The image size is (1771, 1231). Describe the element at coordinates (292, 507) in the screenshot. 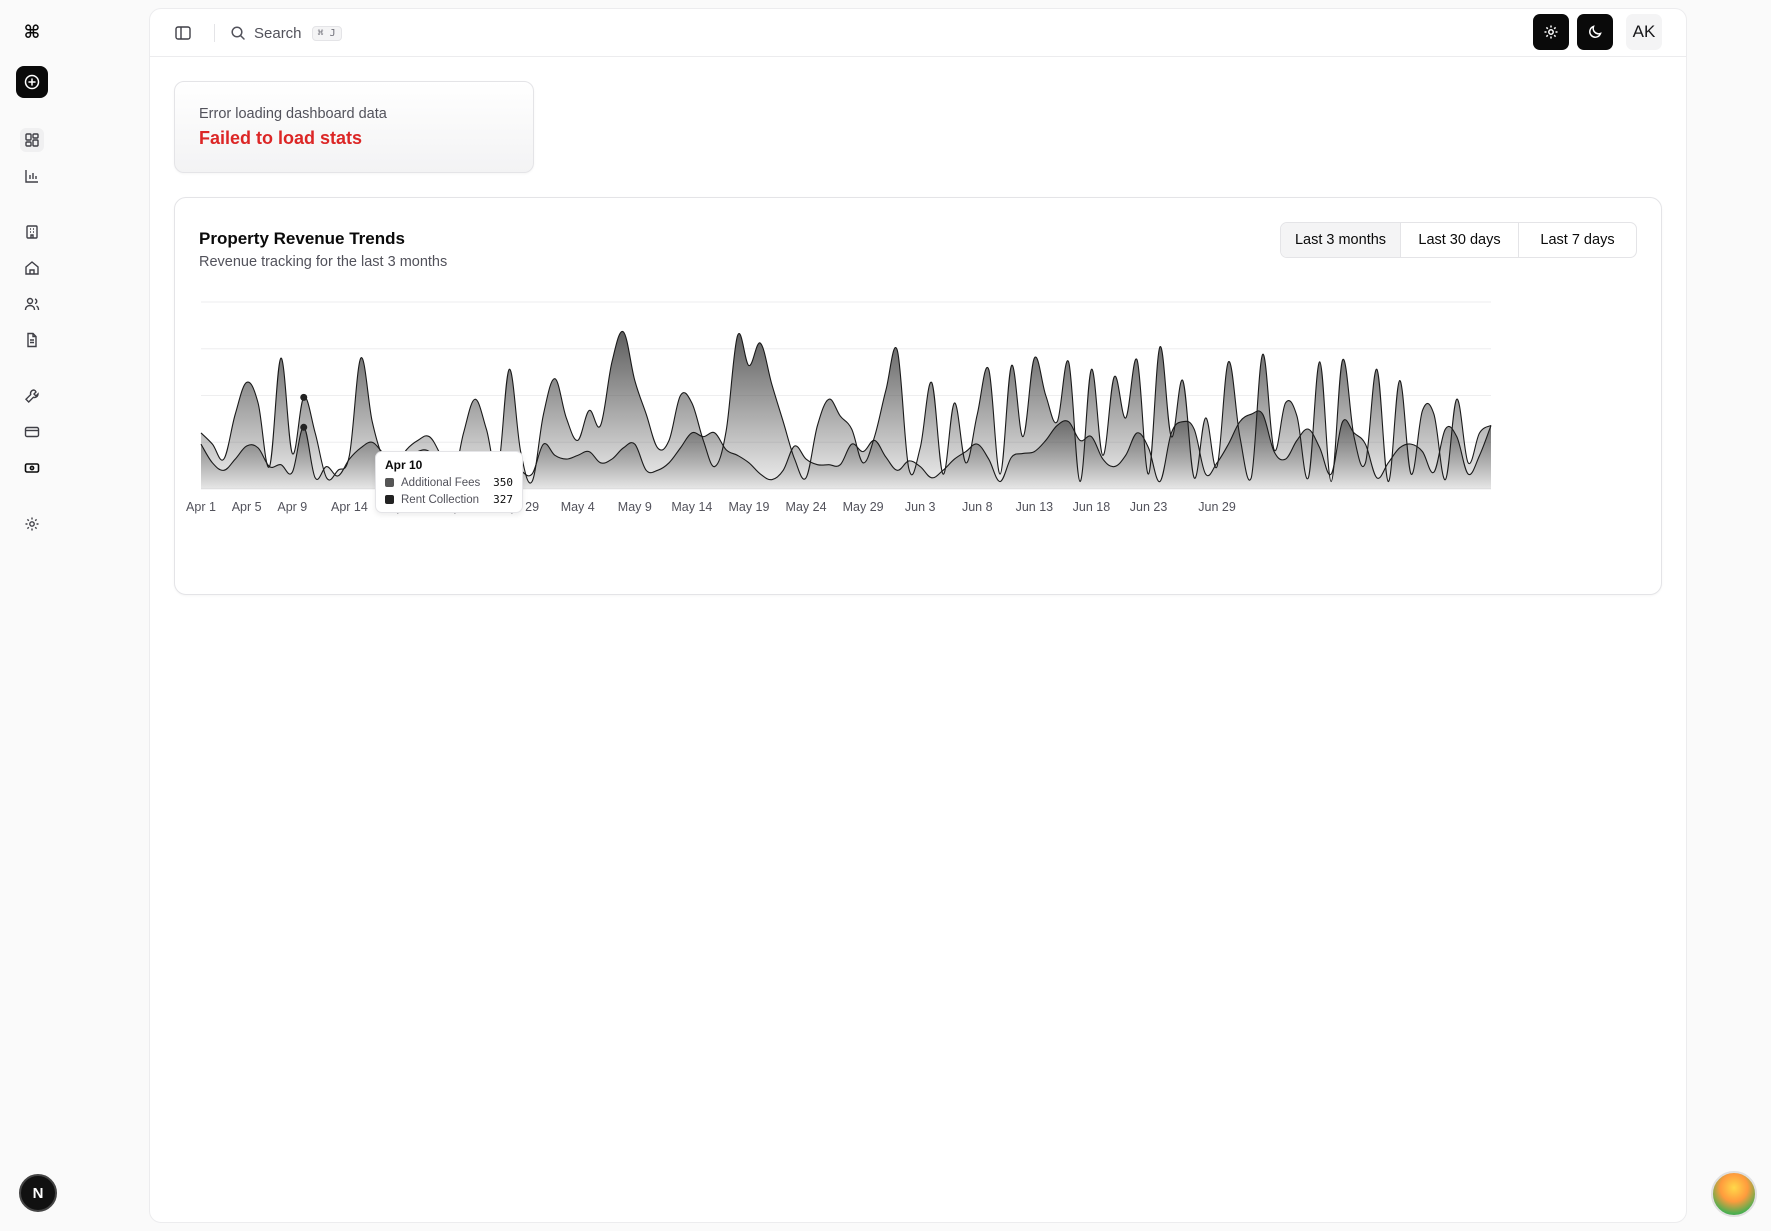

I see `x-tick-label: Apr 9` at that location.